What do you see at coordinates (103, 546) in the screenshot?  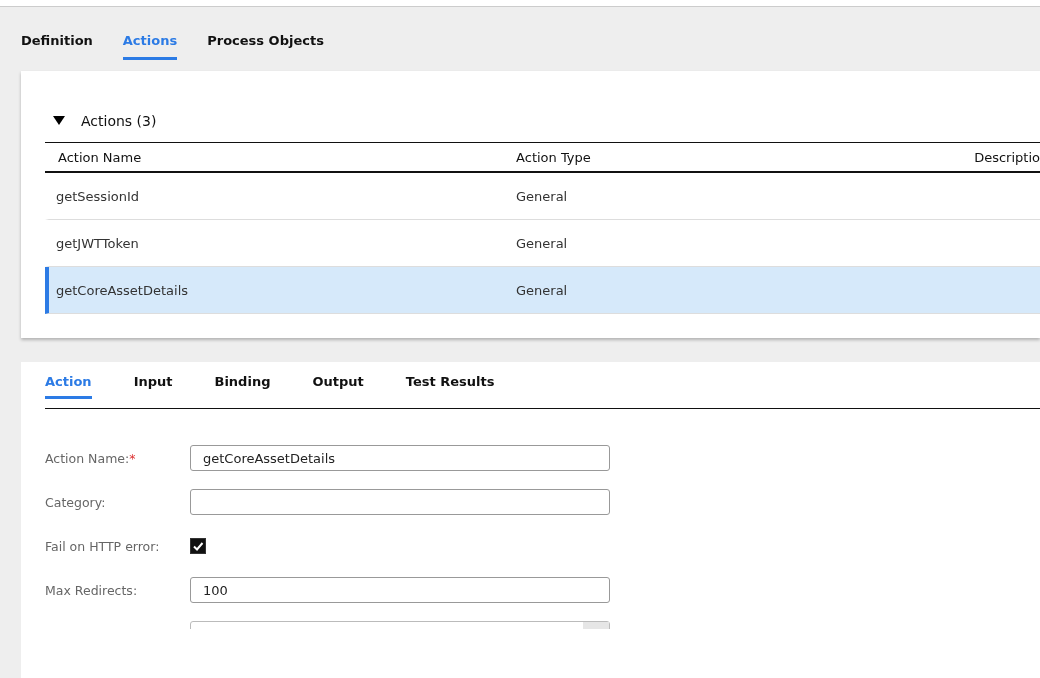 I see `field-label: Fail on HTTP error:` at bounding box center [103, 546].